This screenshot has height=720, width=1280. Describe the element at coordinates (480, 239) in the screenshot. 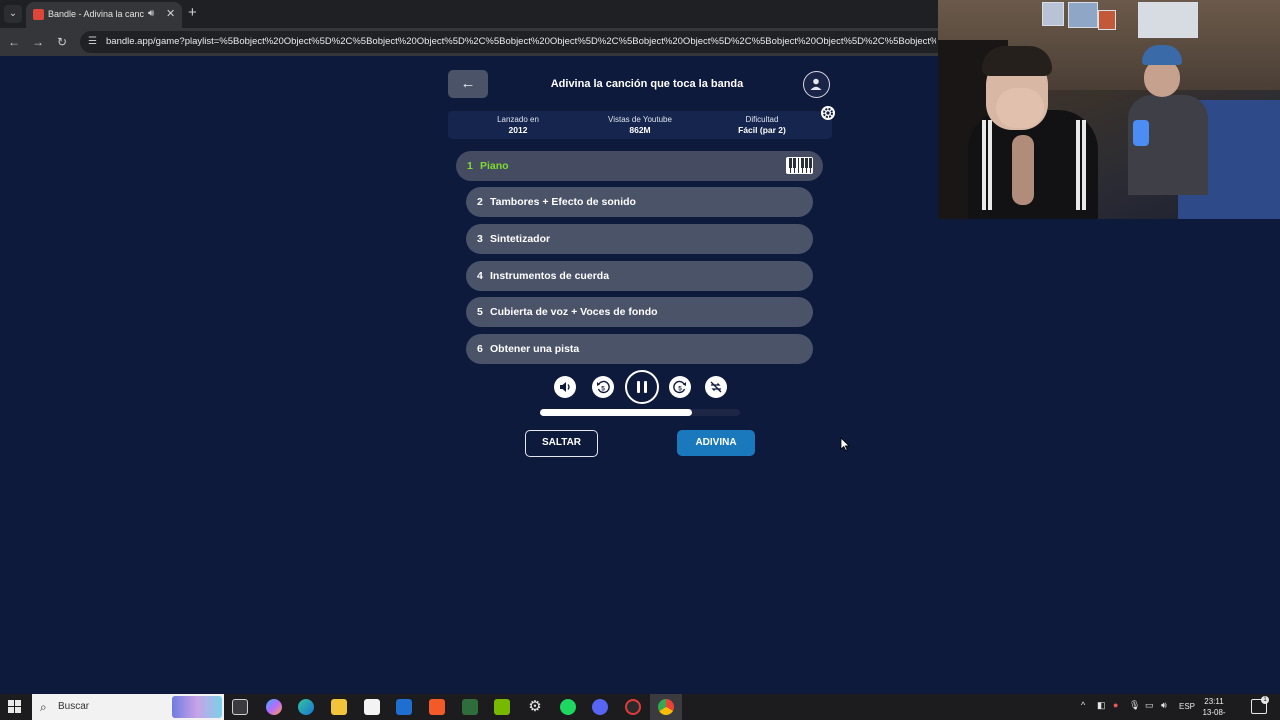

I see `track-number: 3` at that location.